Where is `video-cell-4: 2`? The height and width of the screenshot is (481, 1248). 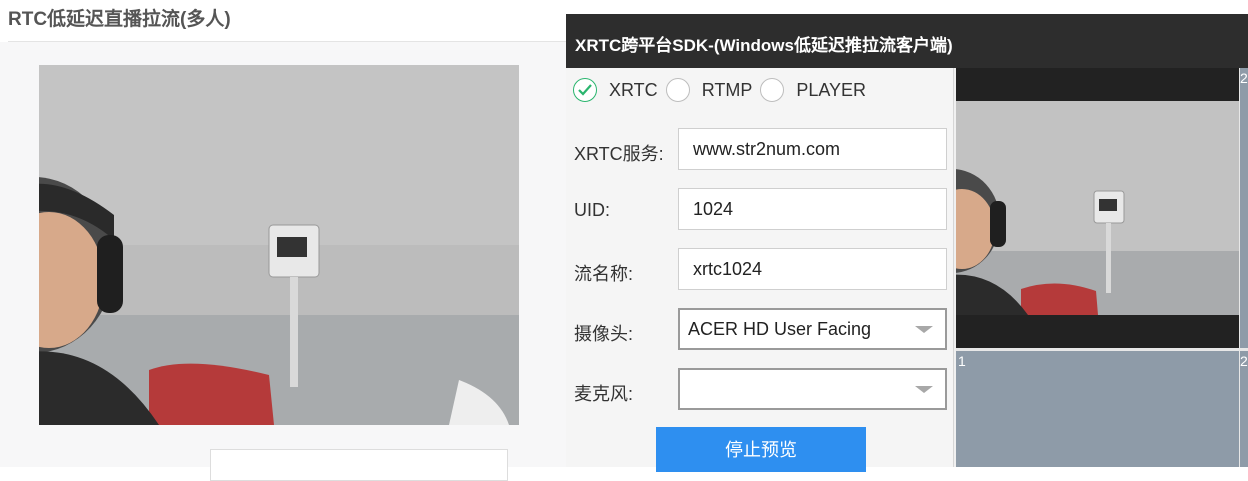
video-cell-4: 2 is located at coordinates (1244, 409).